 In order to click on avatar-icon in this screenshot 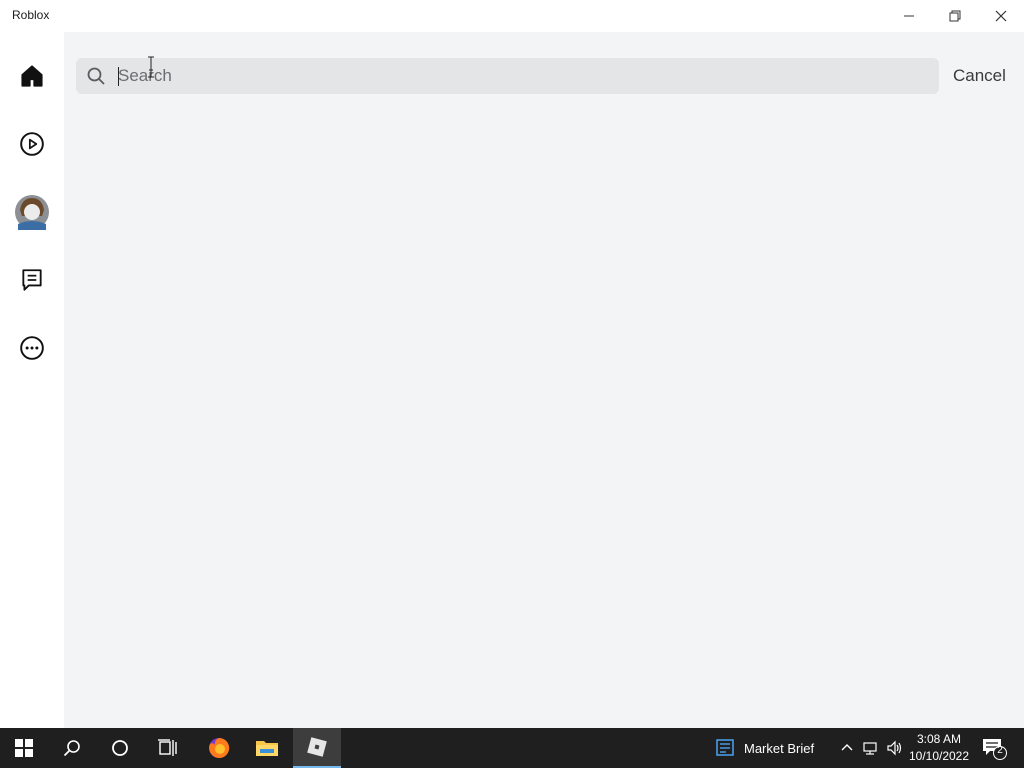, I will do `click(32, 212)`.